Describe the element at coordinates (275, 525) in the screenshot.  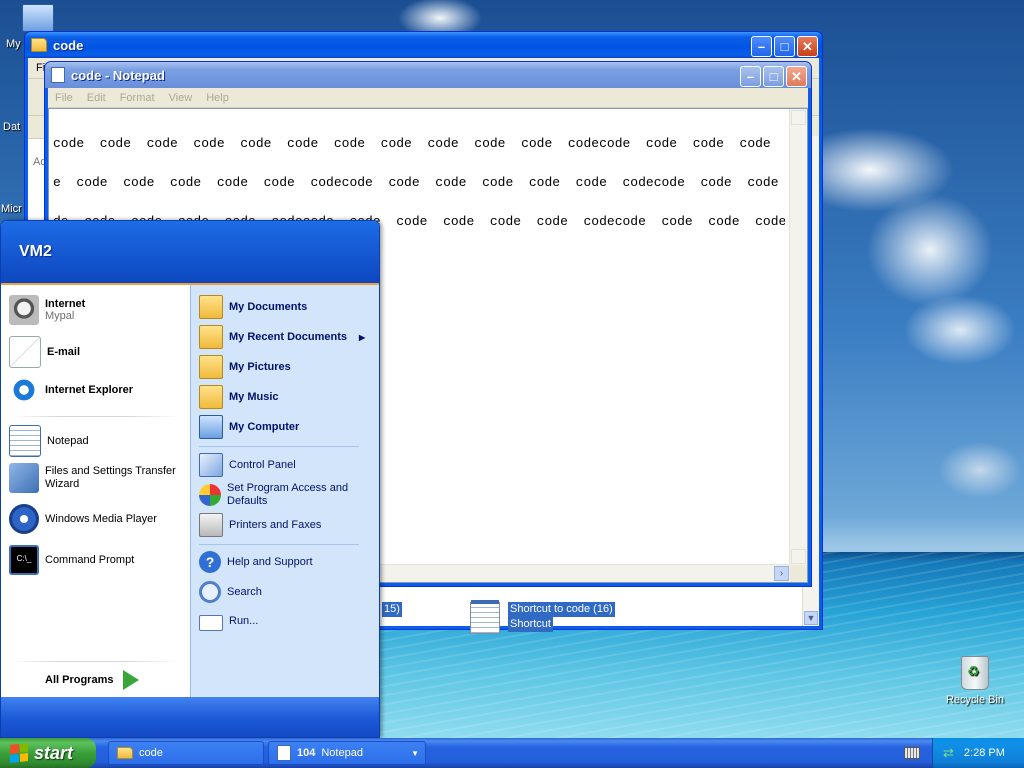
I see `start-item-label: Printers and Faxes` at that location.